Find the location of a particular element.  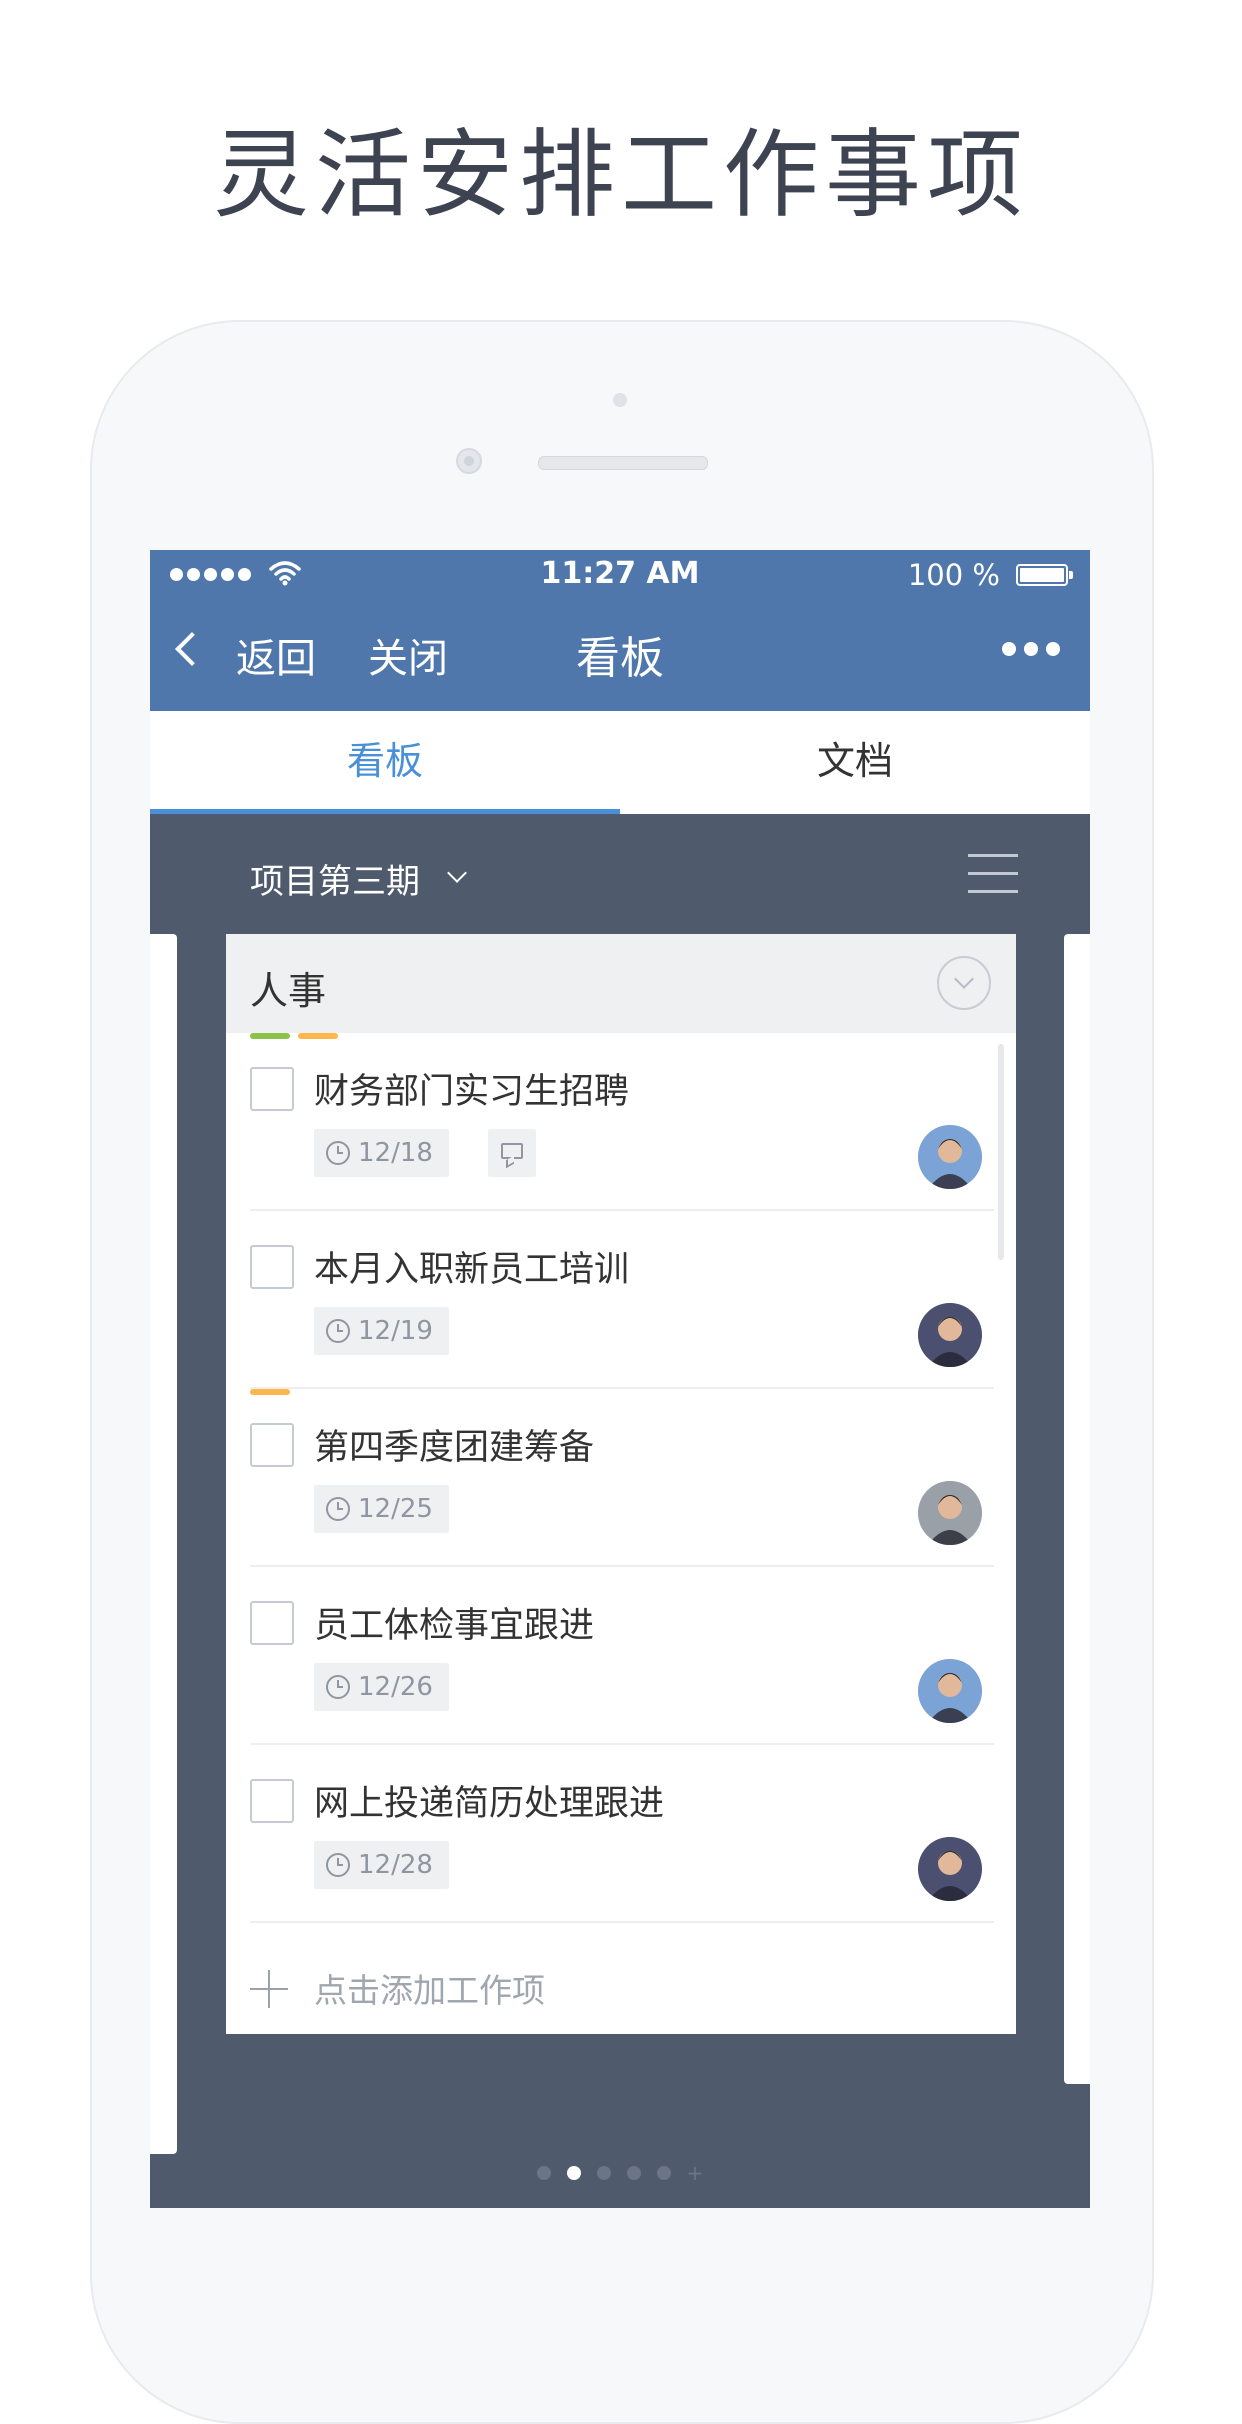

battery-icon is located at coordinates (1044, 575).